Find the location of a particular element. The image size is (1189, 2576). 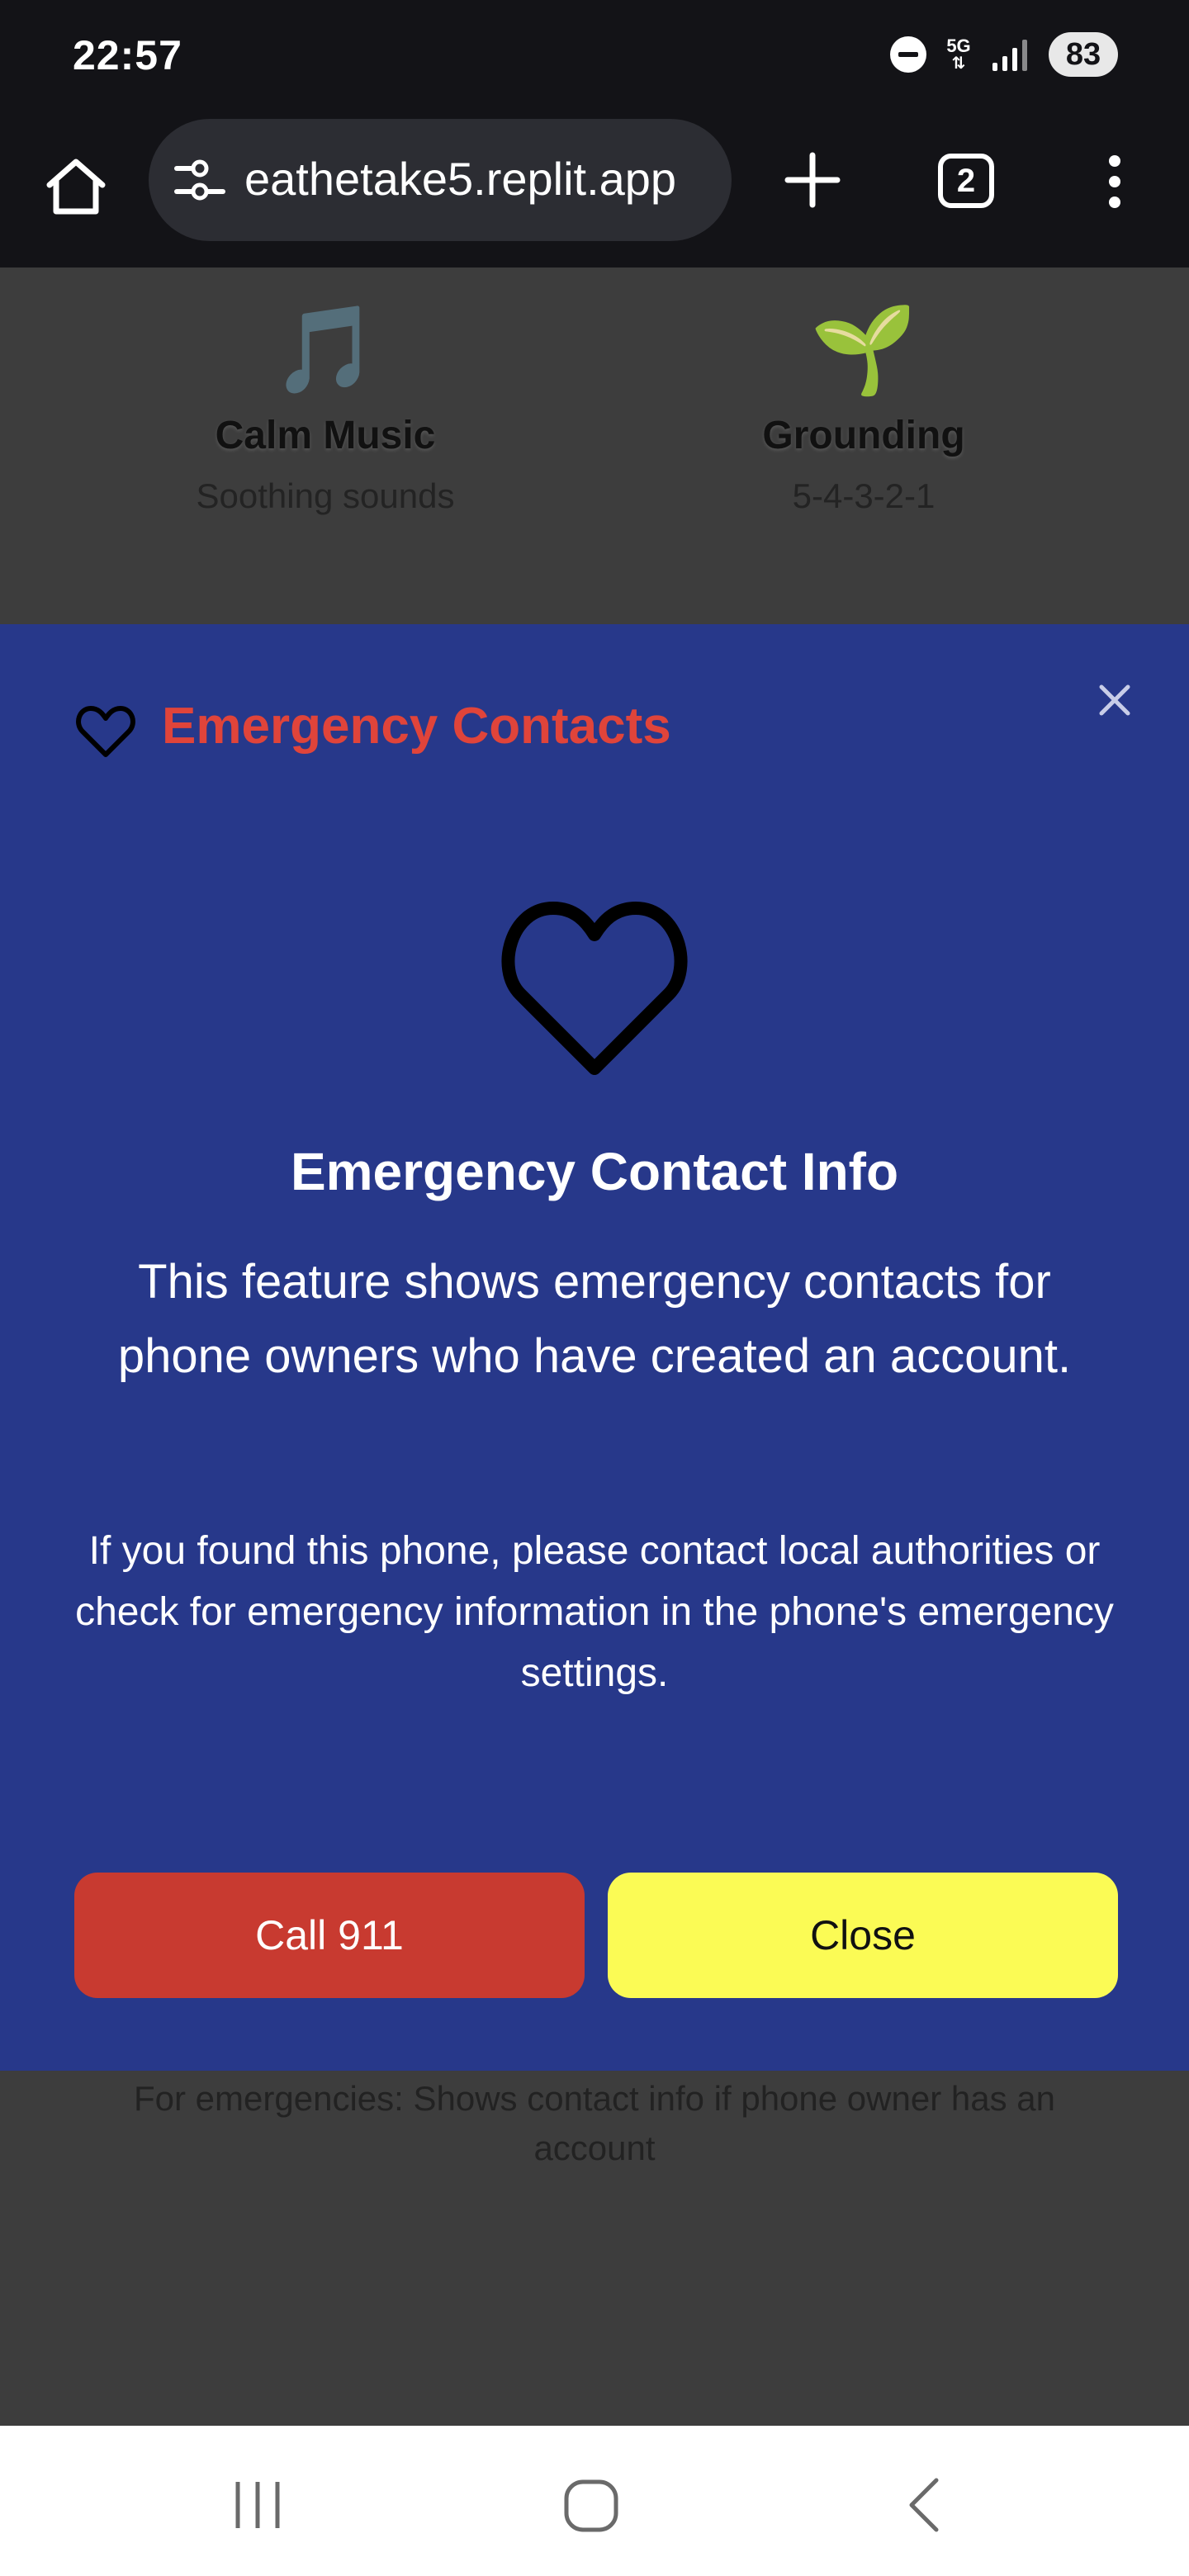

close-button: Close is located at coordinates (863, 1935).